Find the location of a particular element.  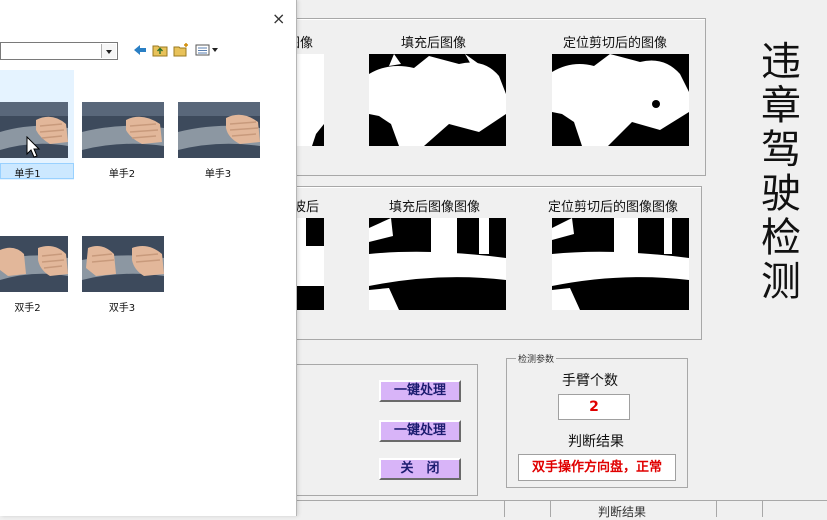

file-item-name: 双手3 is located at coordinates (122, 306).